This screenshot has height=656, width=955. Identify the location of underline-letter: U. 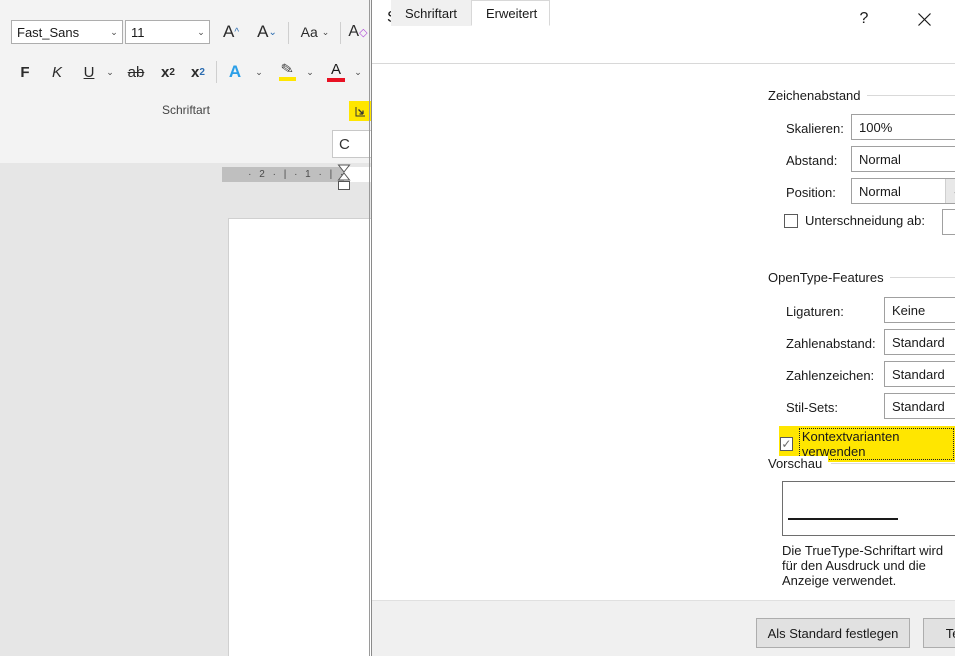
(89, 72).